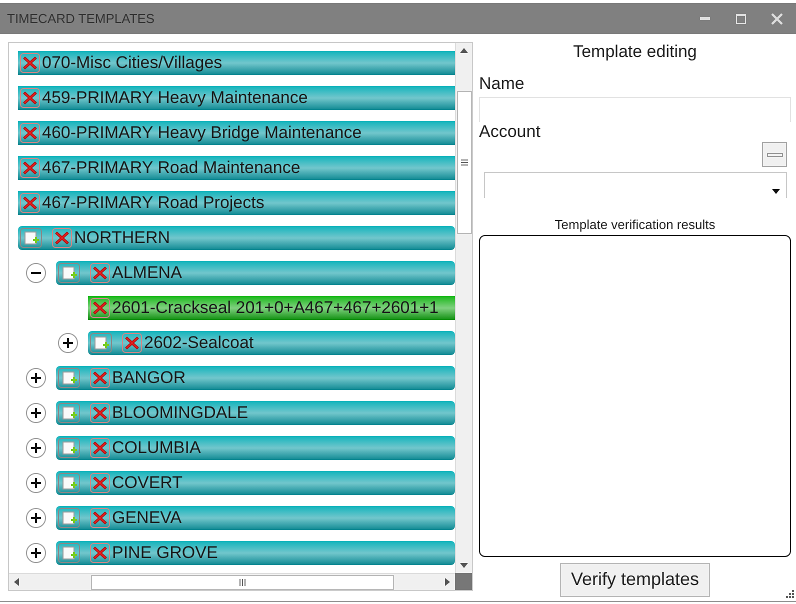  Describe the element at coordinates (502, 84) in the screenshot. I see `field-label: Name` at that location.